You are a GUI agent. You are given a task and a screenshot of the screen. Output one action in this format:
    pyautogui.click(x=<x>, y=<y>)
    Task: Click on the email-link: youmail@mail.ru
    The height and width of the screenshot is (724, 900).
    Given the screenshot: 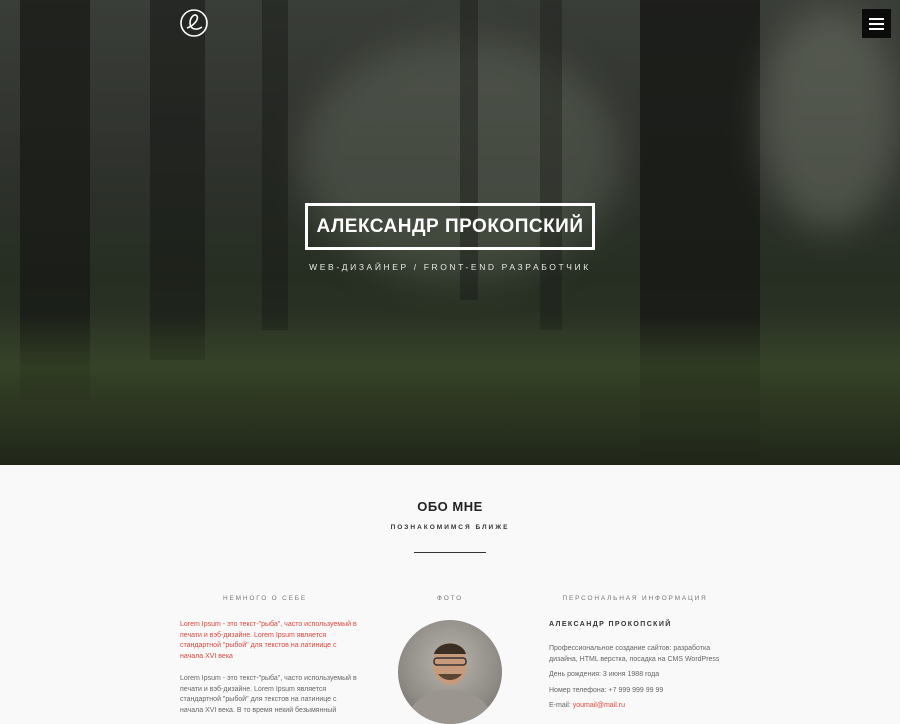 What is the action you would take?
    pyautogui.click(x=599, y=705)
    